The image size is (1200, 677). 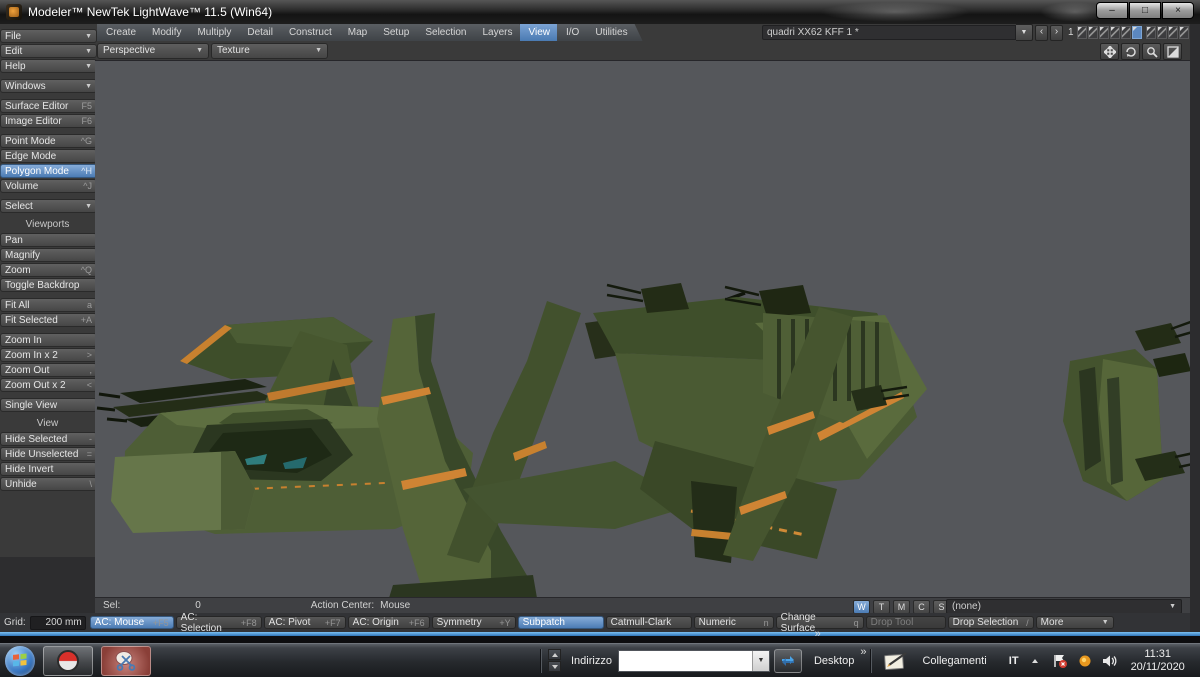 What do you see at coordinates (48, 270) in the screenshot?
I see `zoom-button: Zoom ^Q` at bounding box center [48, 270].